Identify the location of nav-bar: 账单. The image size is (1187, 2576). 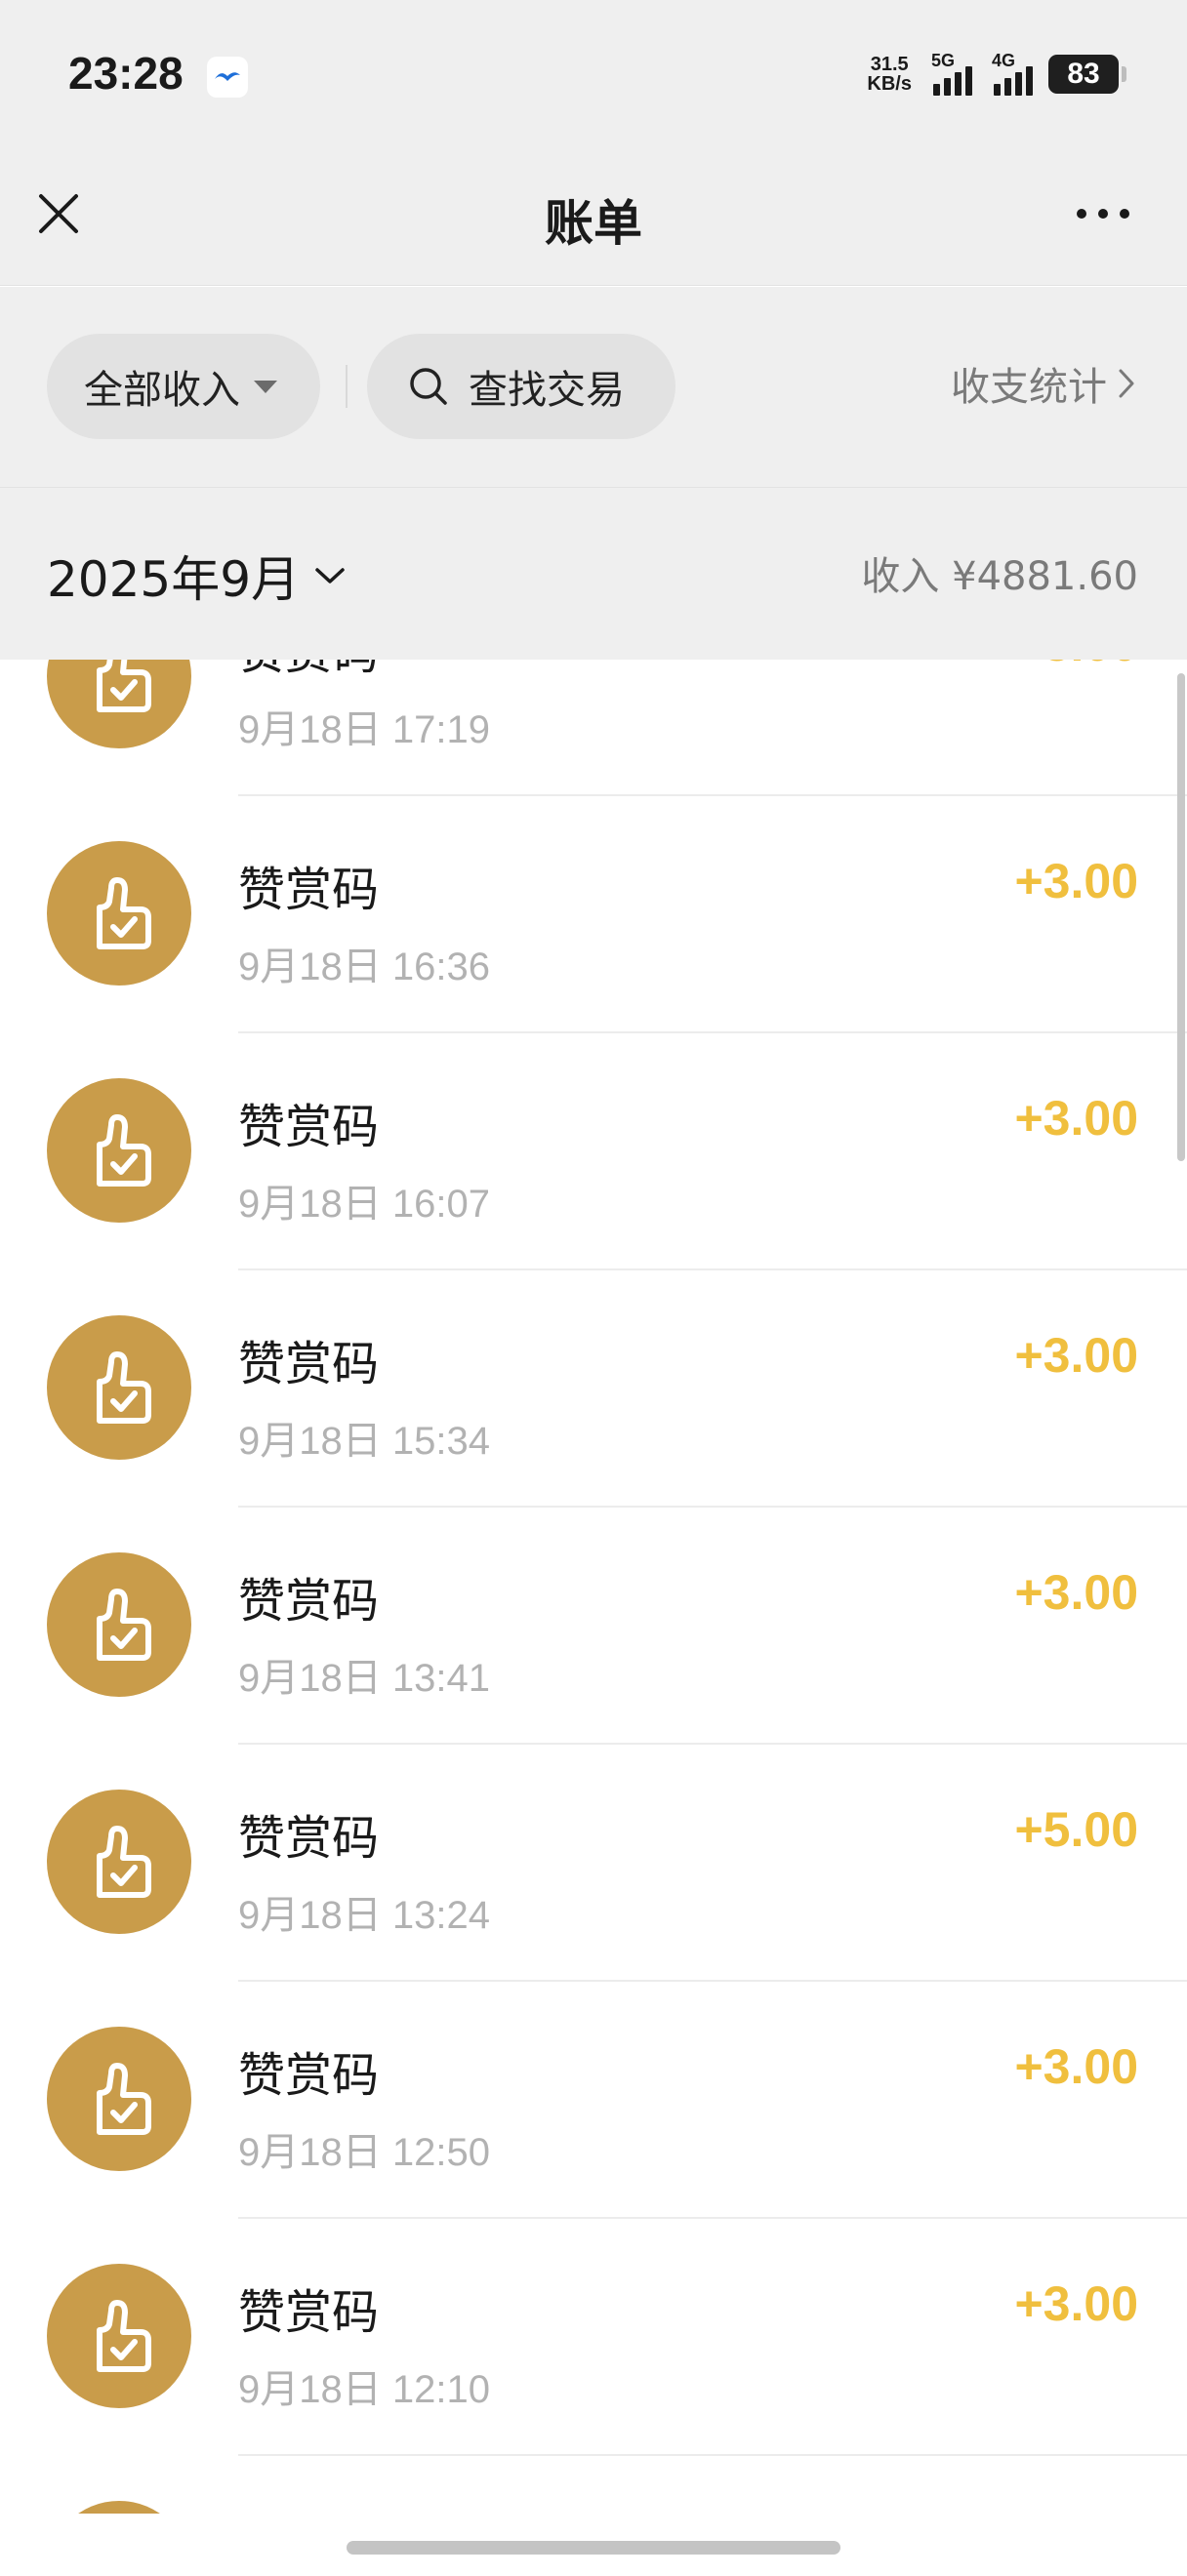
(593, 218).